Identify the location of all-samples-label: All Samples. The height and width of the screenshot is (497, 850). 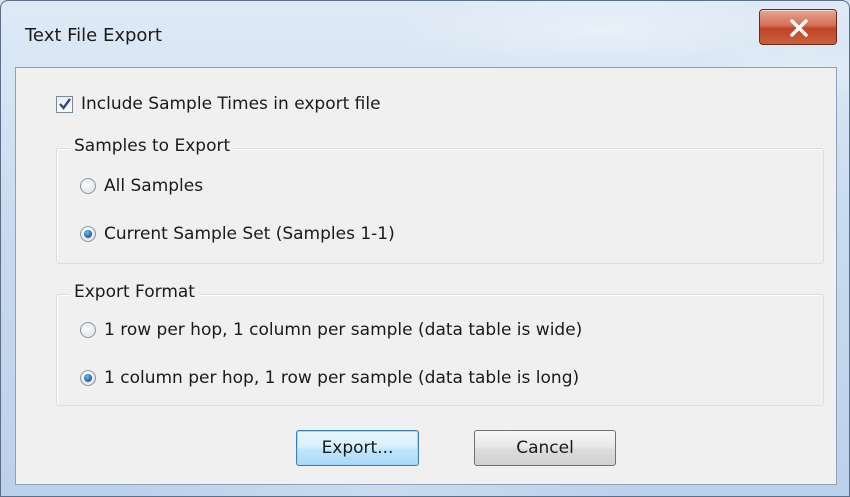
(154, 186).